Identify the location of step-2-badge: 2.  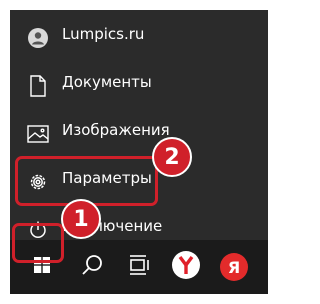
(172, 157).